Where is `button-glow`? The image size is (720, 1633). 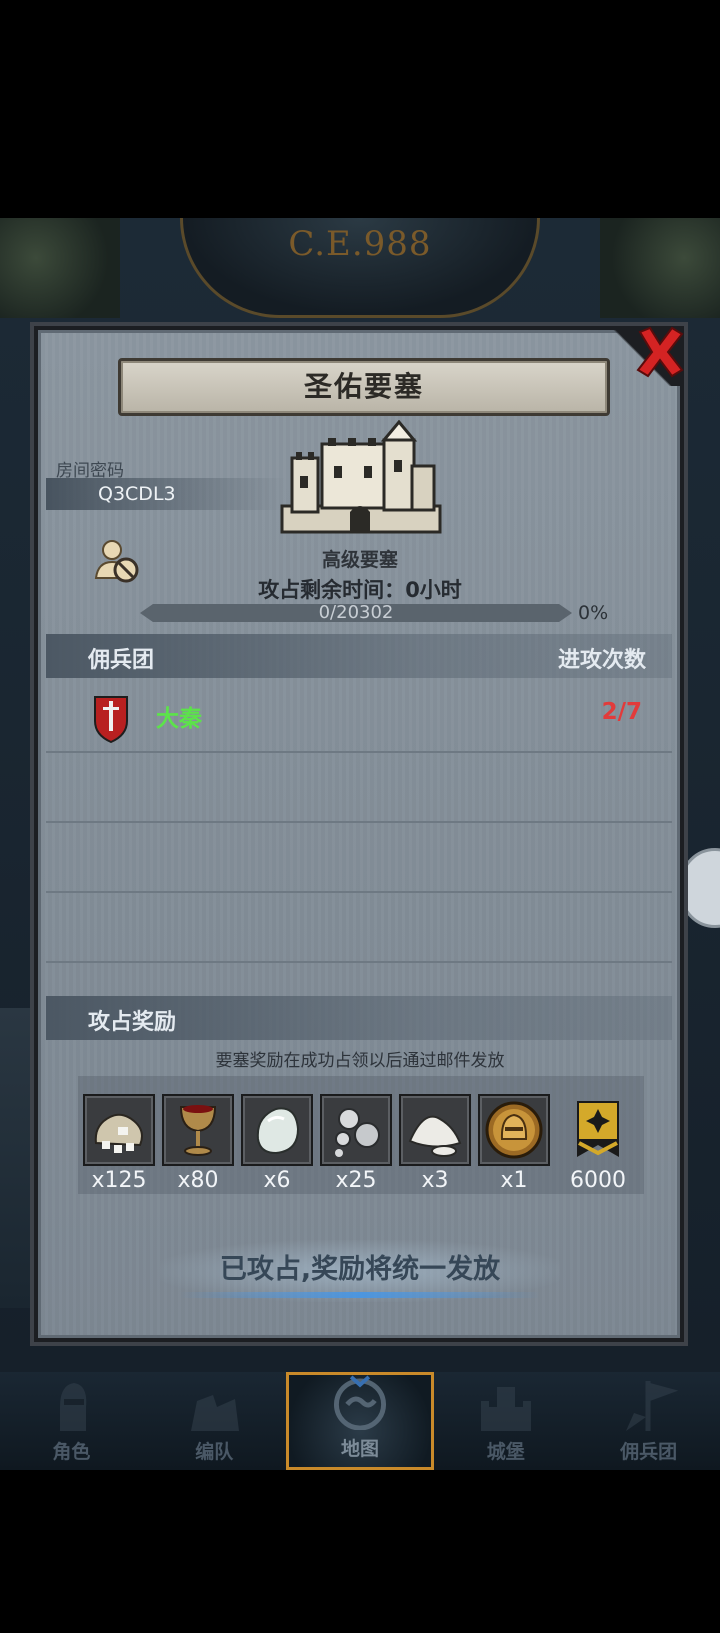
button-glow is located at coordinates (360, 1295).